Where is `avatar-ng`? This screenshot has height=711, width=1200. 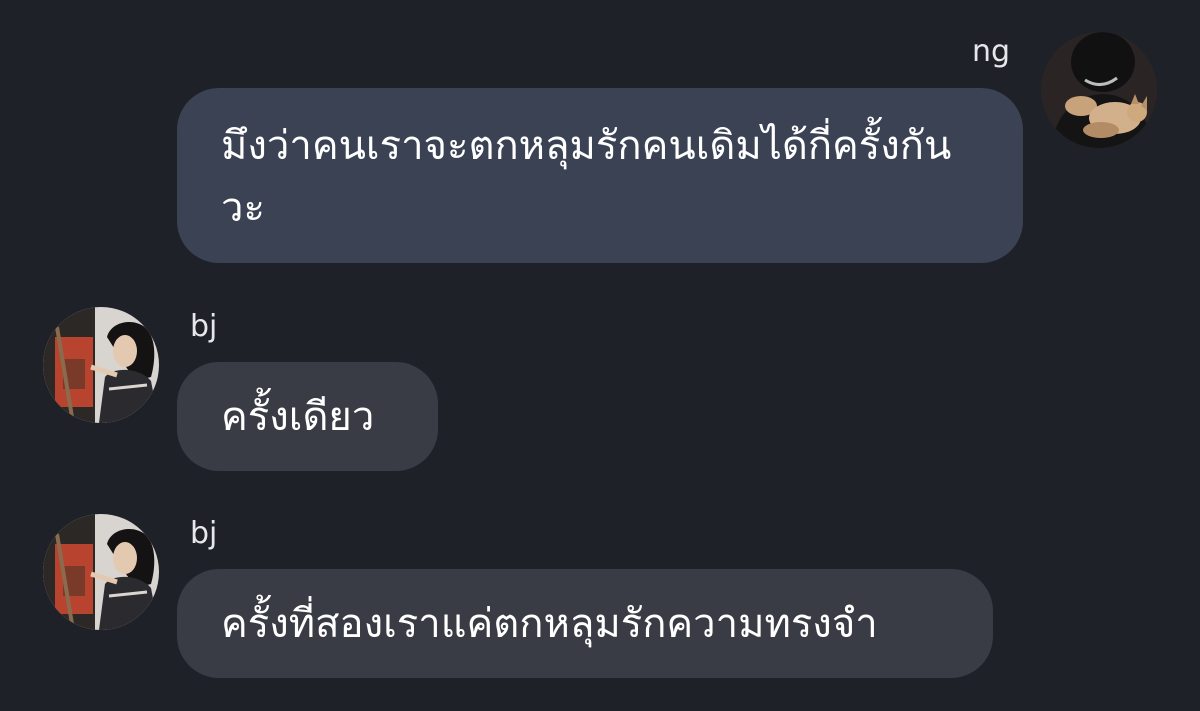 avatar-ng is located at coordinates (1099, 90).